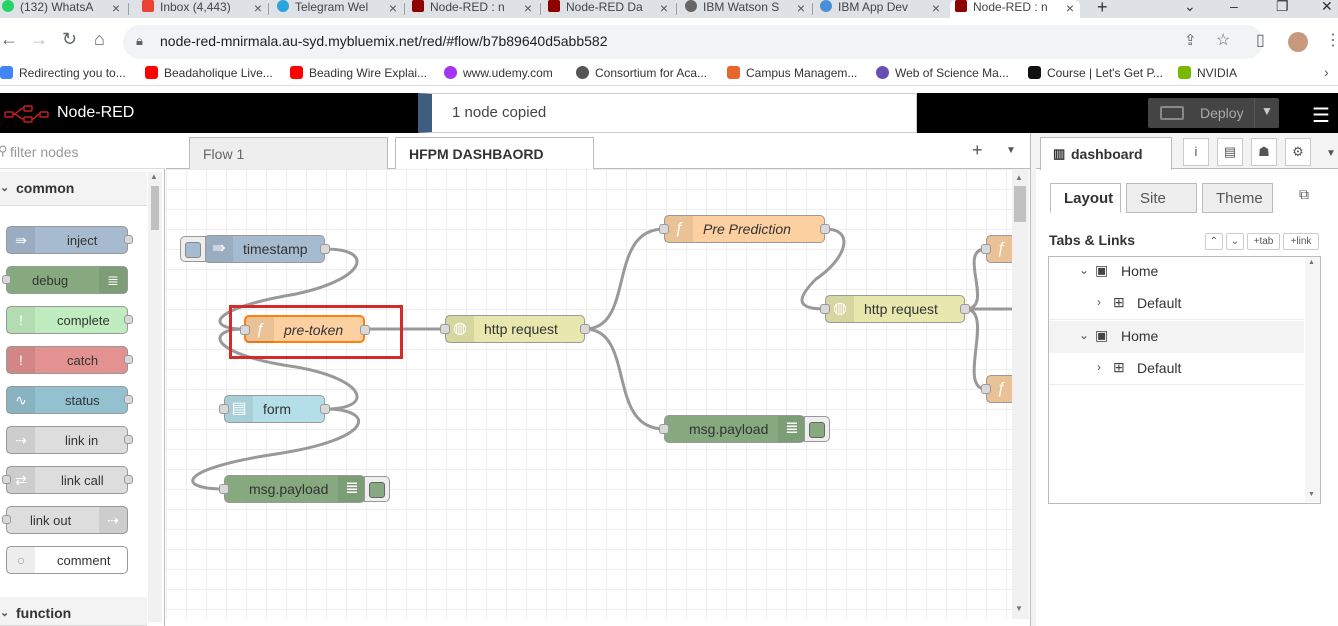 The width and height of the screenshot is (1338, 626). I want to click on browser-tab: (132) WhatsA ×, so click(61, 9).